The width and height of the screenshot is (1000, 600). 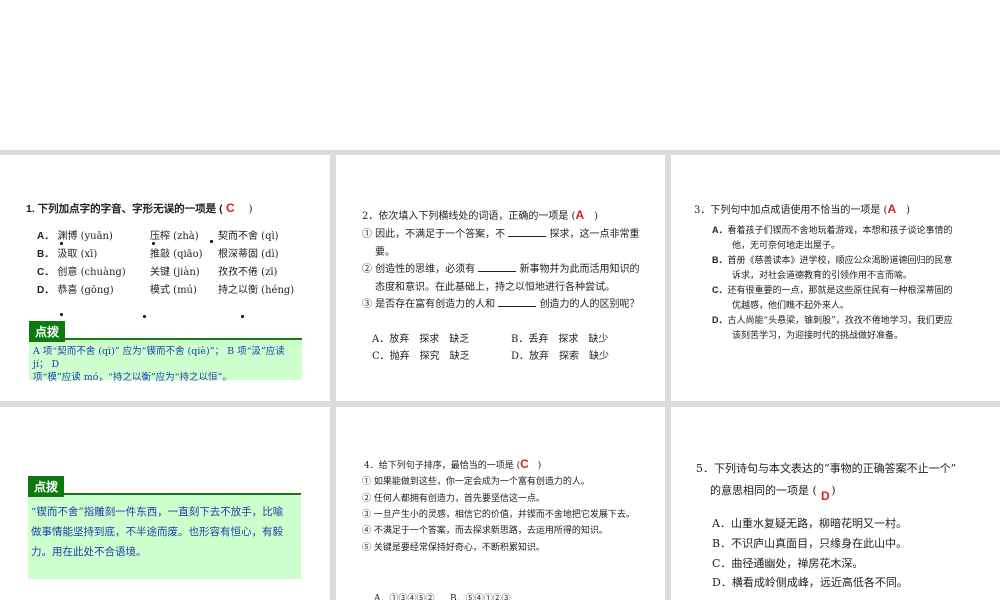 What do you see at coordinates (434, 234) in the screenshot?
I see `sentence-text: ① 因此，不满足于一个答案，不` at bounding box center [434, 234].